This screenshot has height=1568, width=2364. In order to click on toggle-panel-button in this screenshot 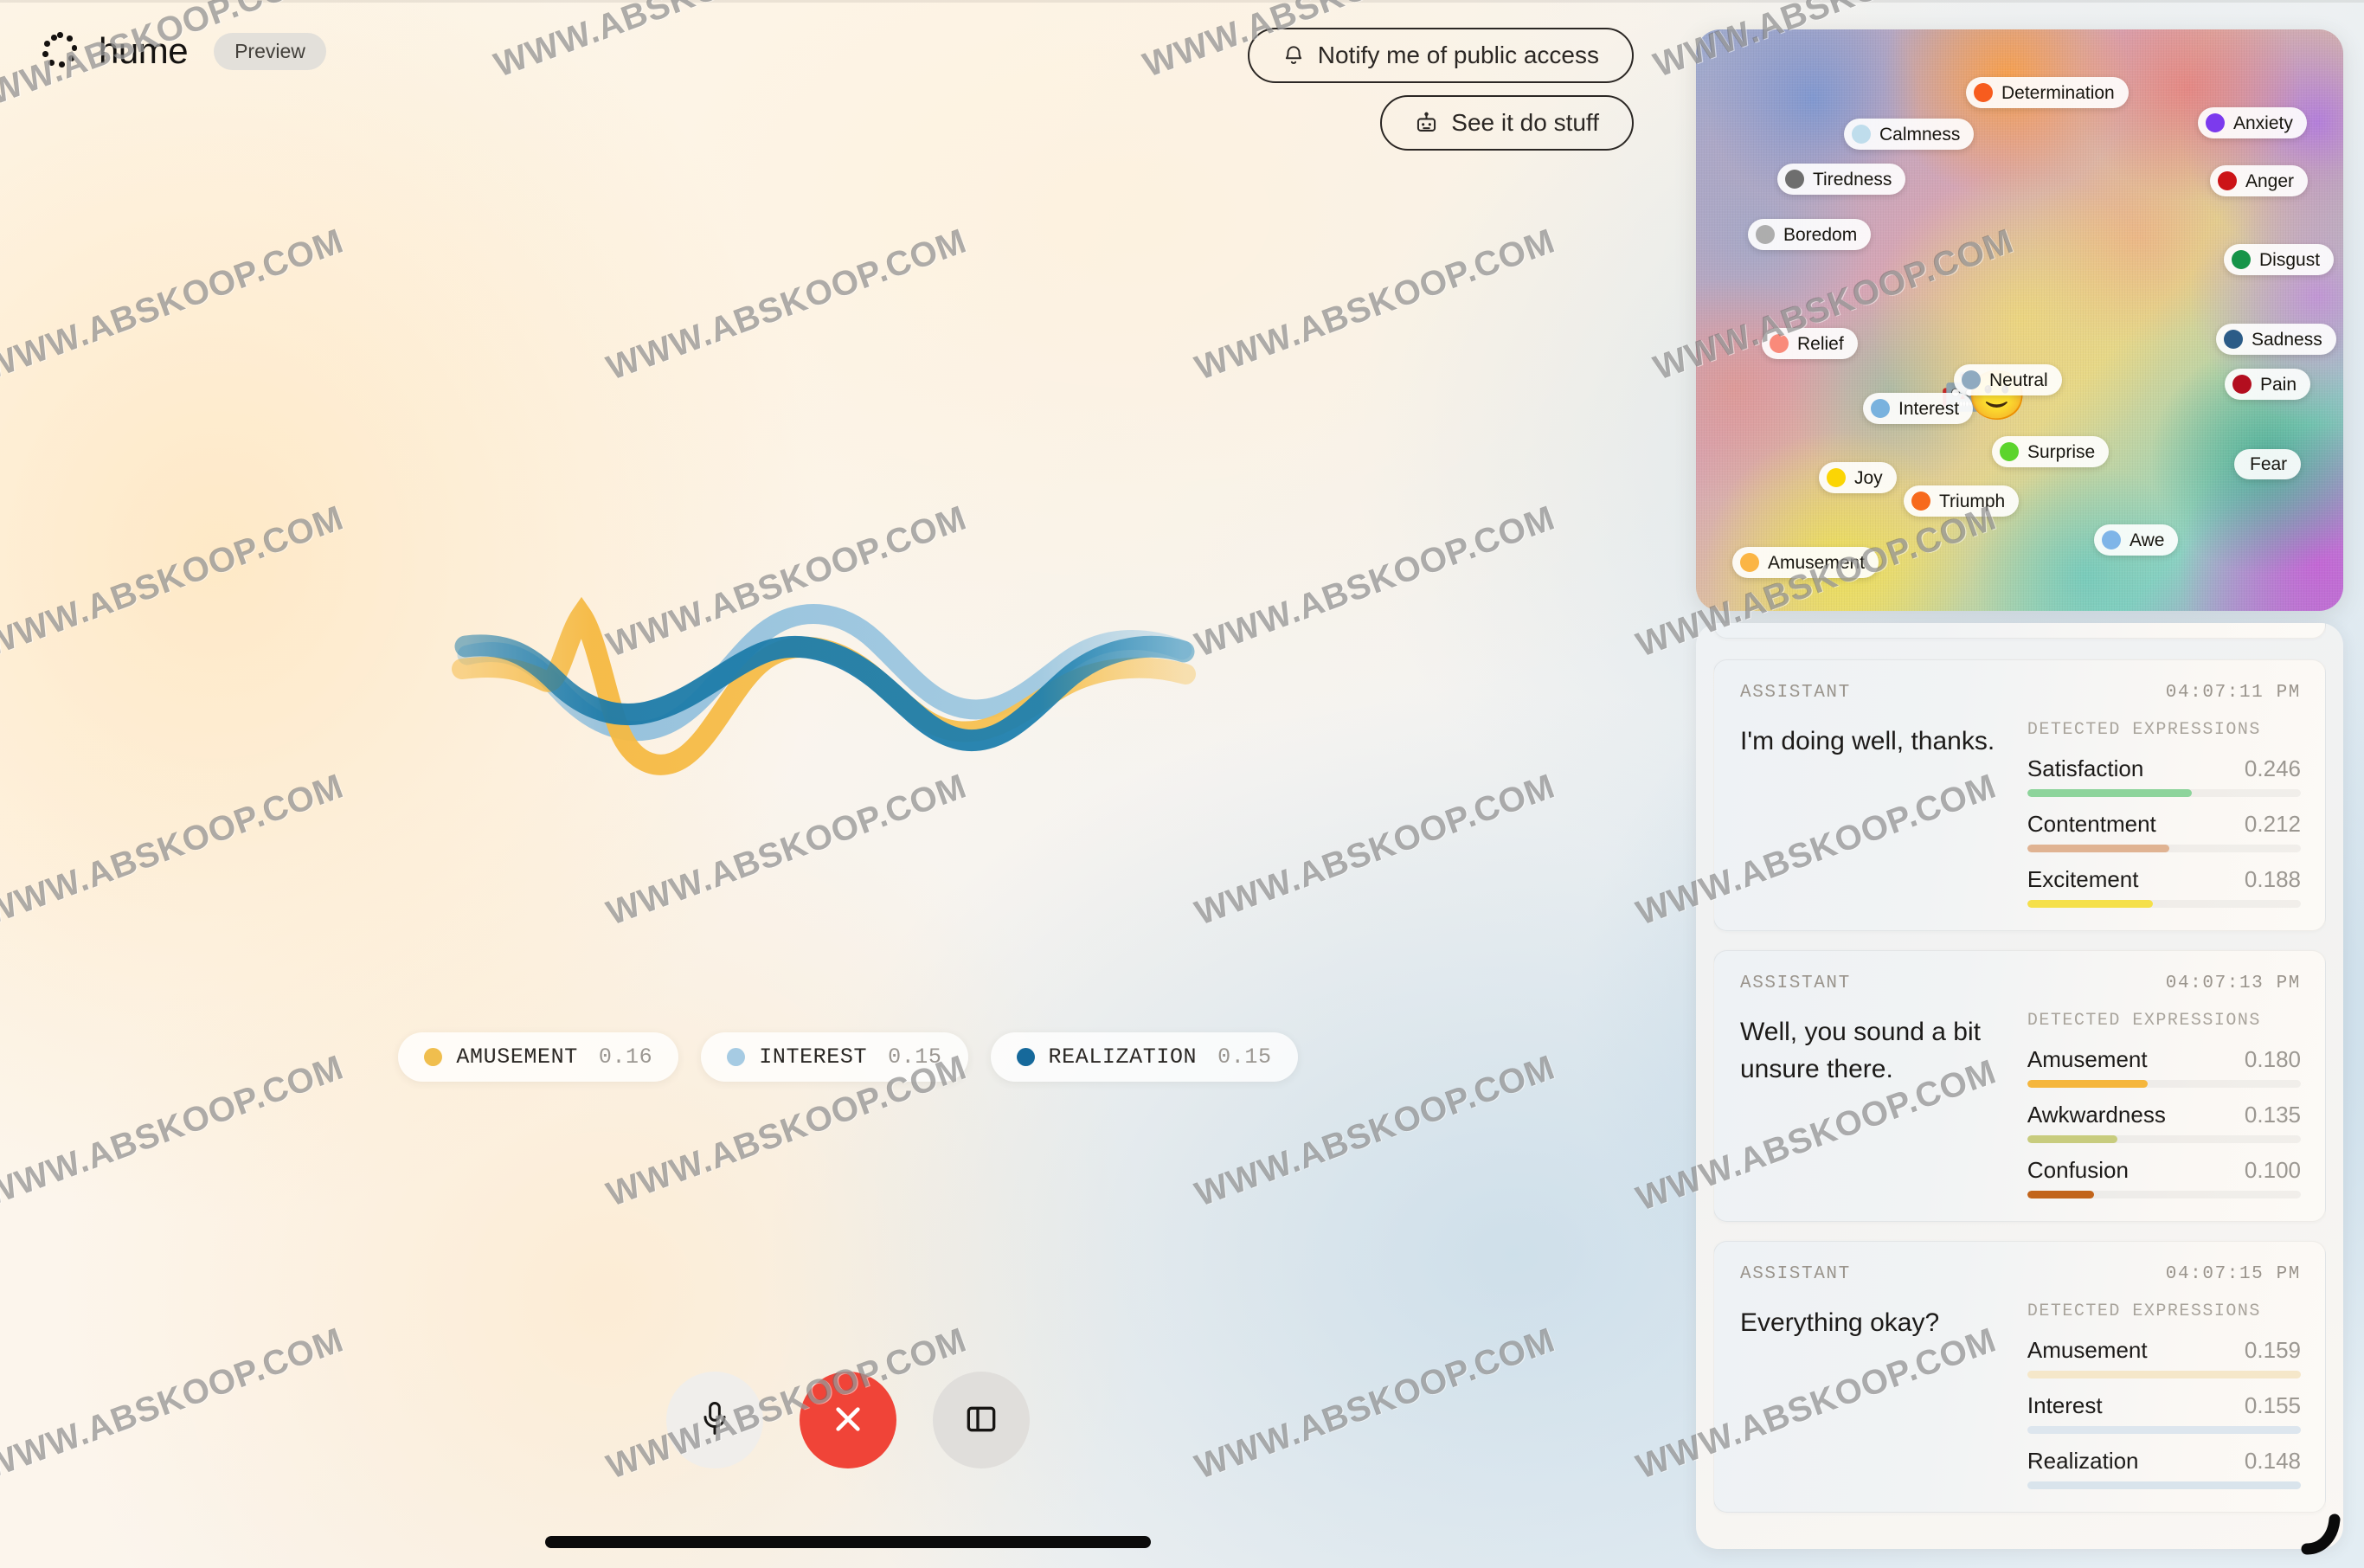, I will do `click(981, 1420)`.